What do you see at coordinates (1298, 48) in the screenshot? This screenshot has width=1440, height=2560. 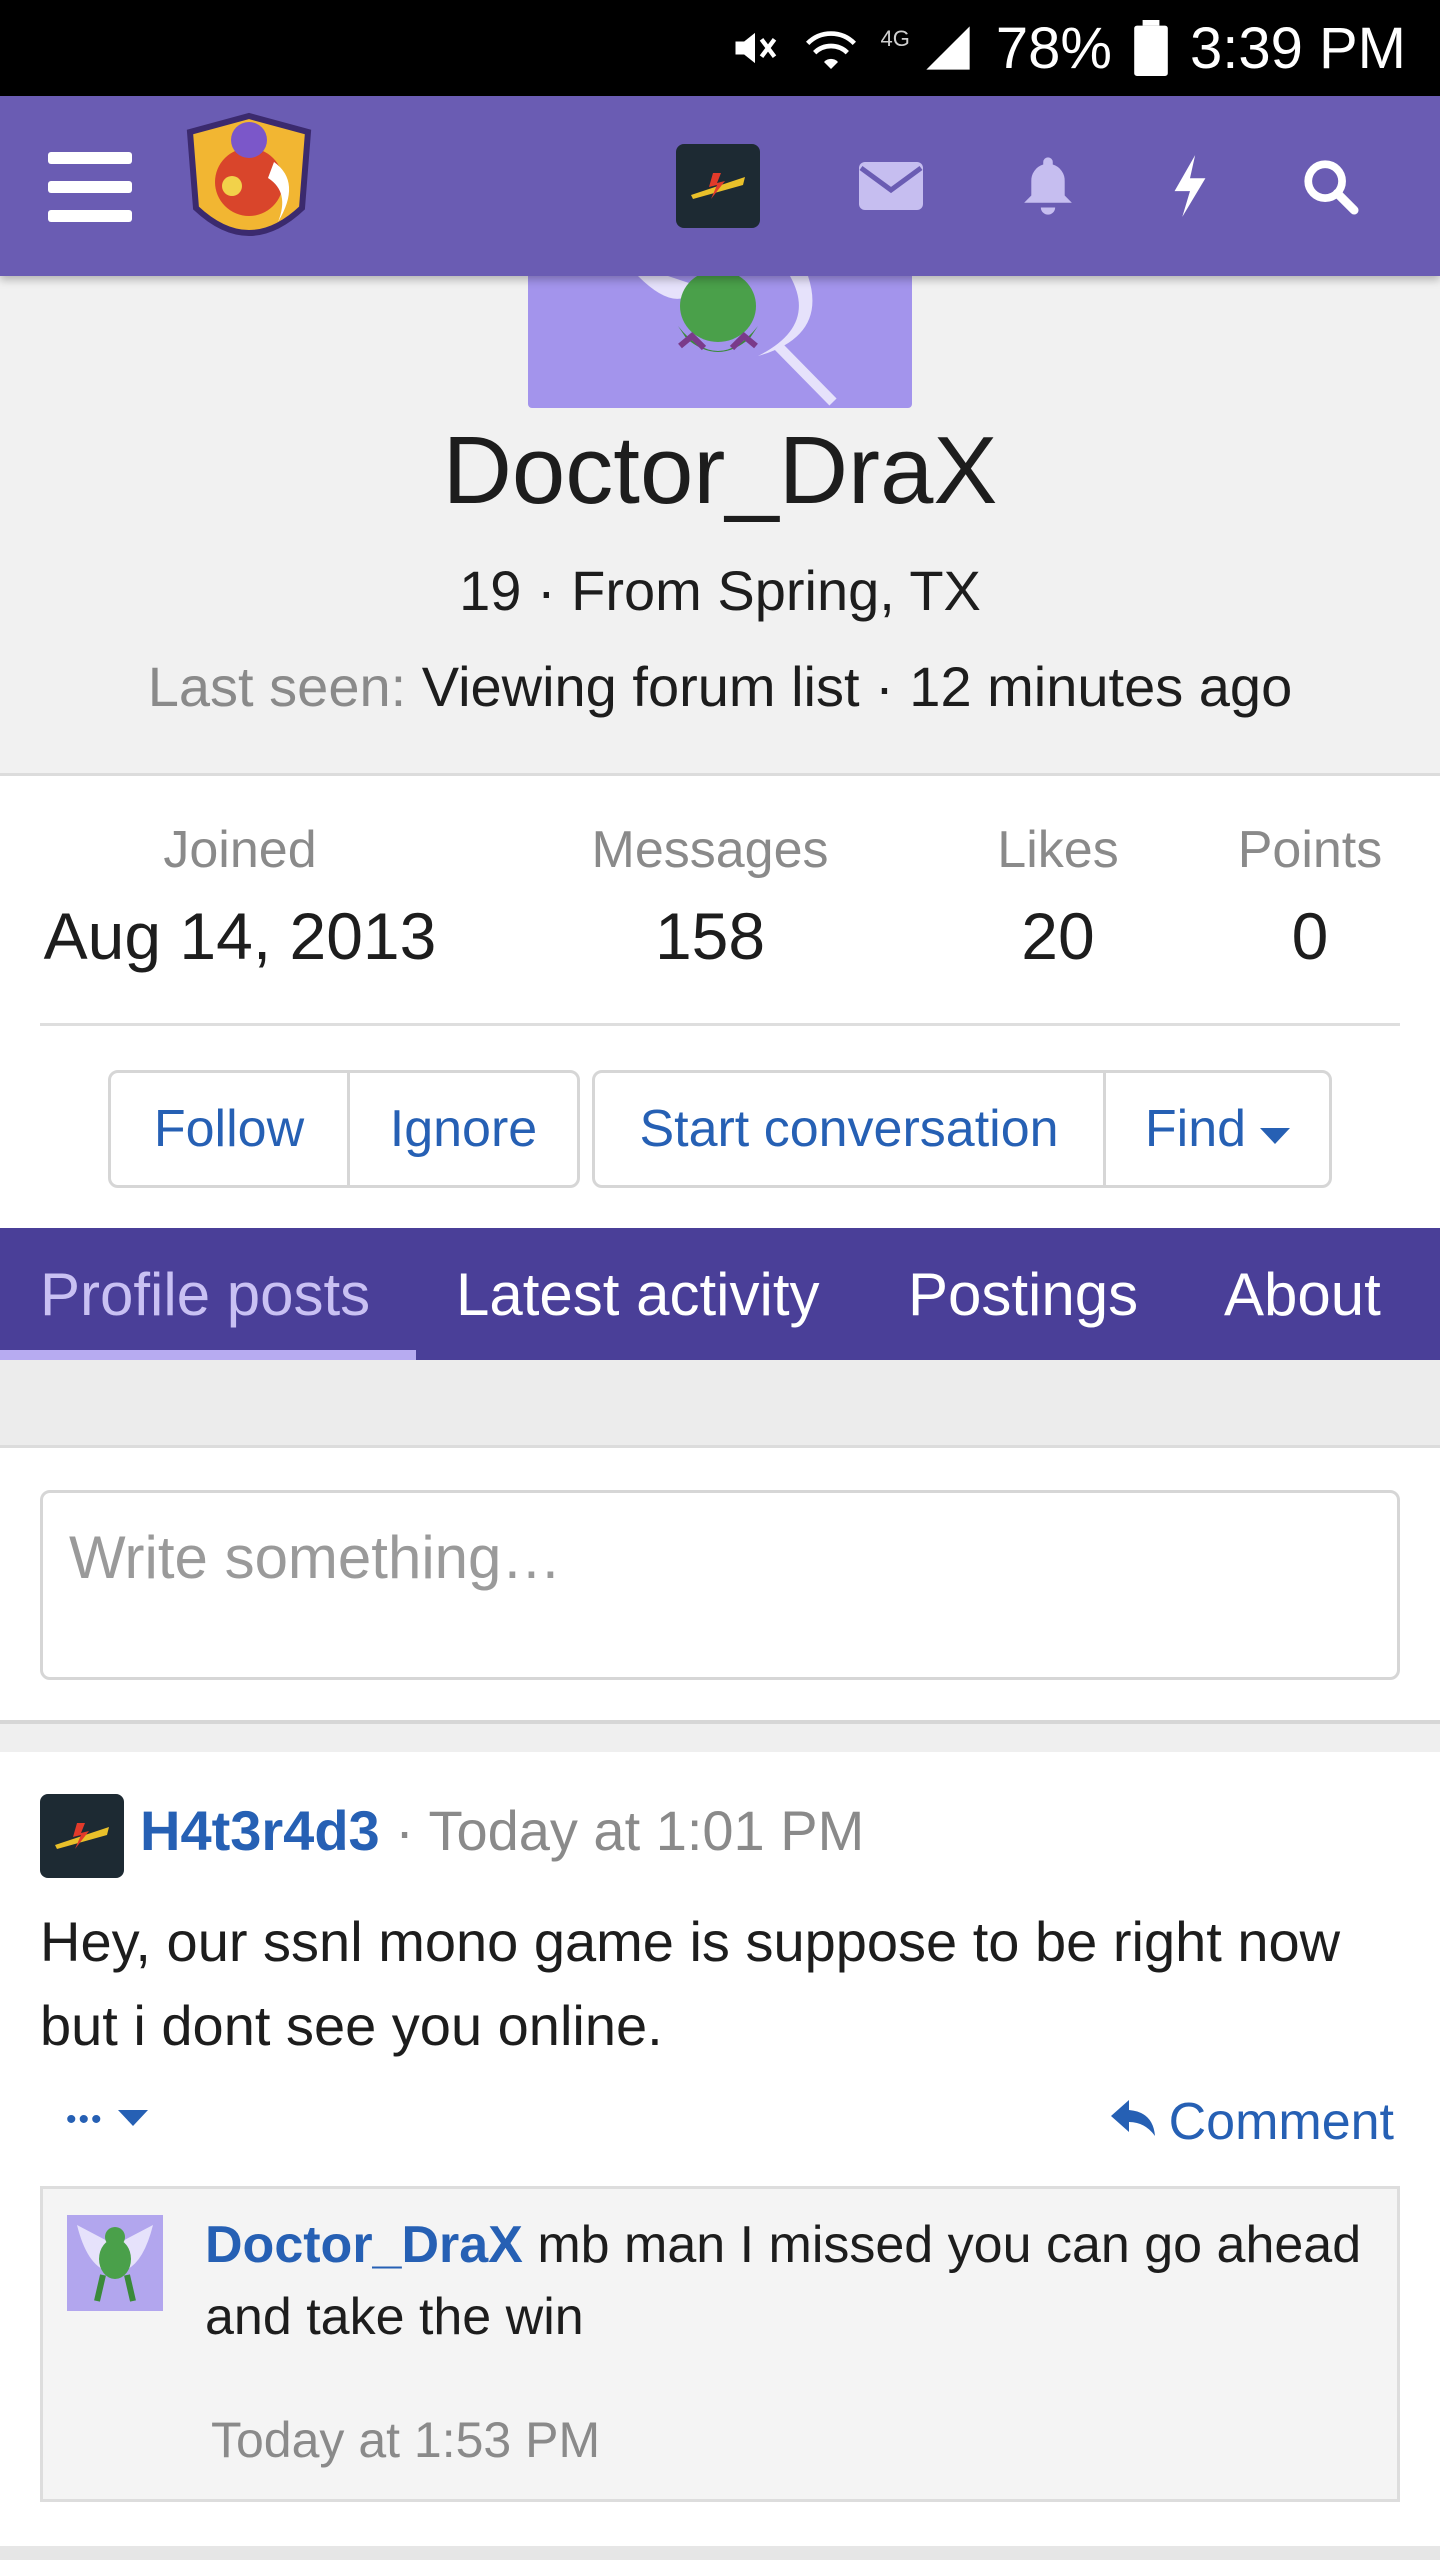 I see `clock: 3:39 PM` at bounding box center [1298, 48].